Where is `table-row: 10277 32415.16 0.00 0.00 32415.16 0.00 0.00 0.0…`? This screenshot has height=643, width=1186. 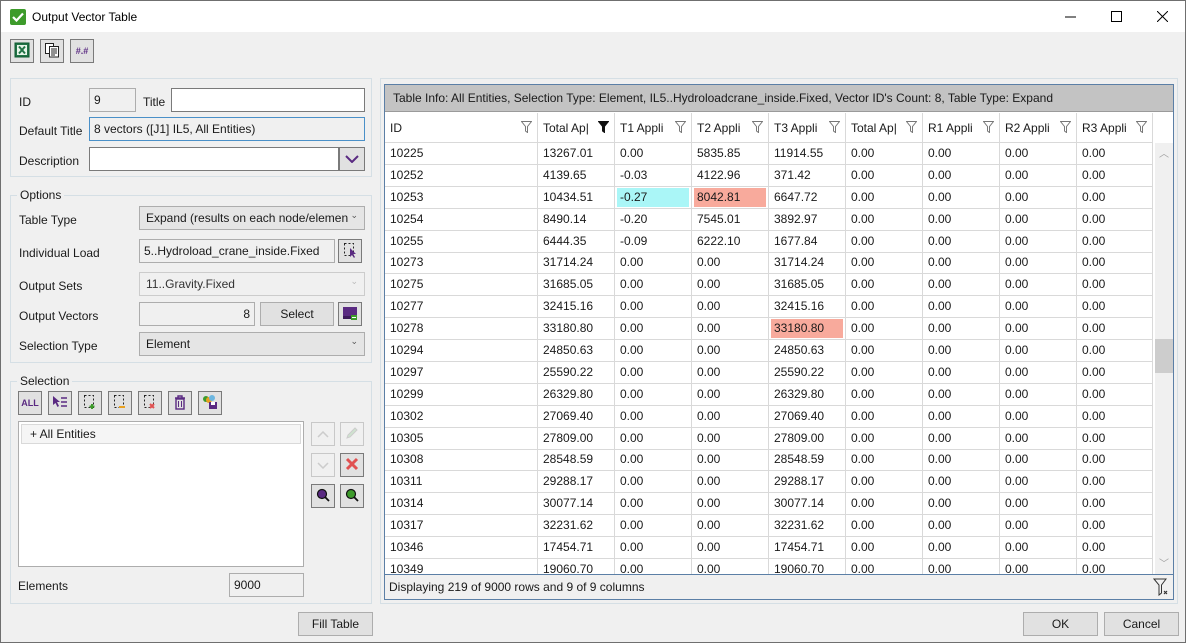
table-row: 10277 32415.16 0.00 0.00 32415.16 0.00 0.00 0.0… is located at coordinates (770, 307).